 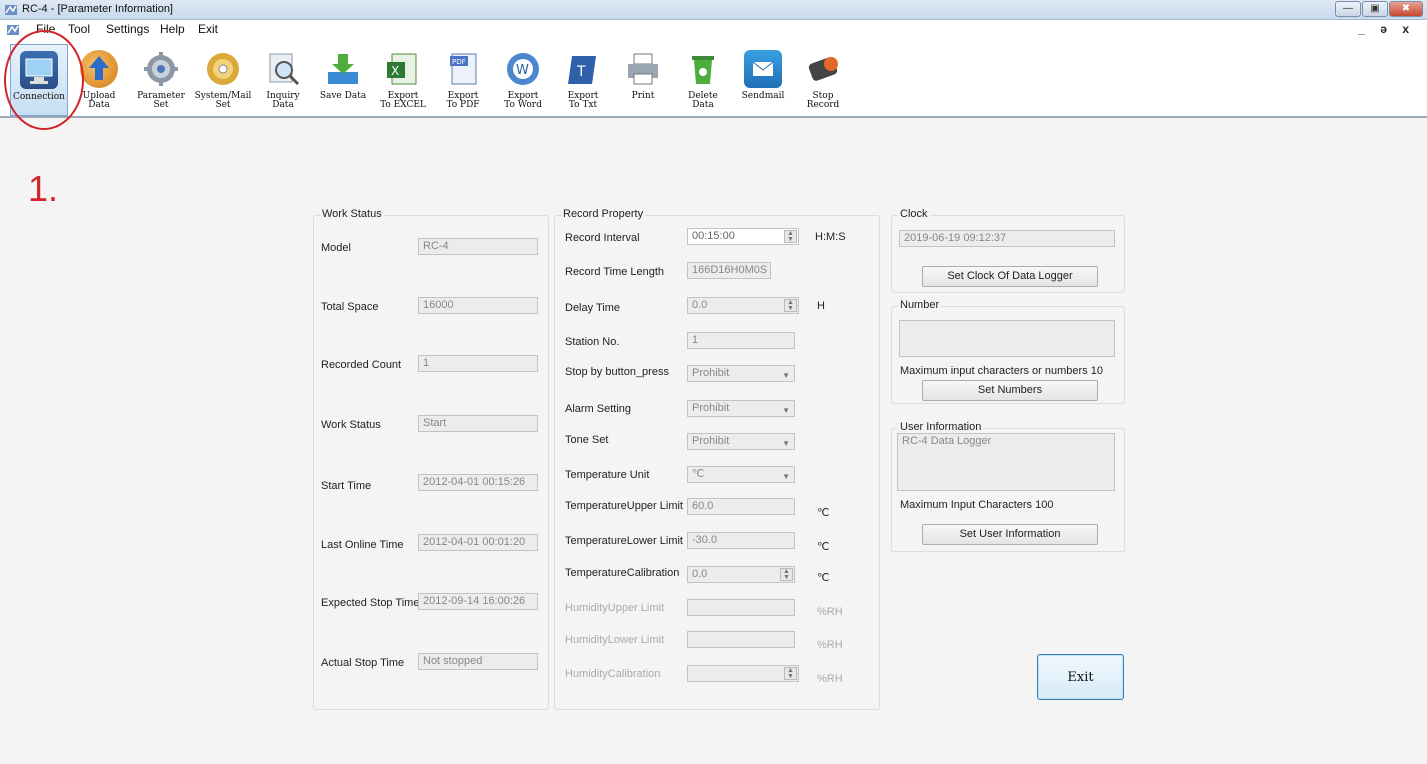 I want to click on humidity-upper-limit-label: HumidityUpper Limit, so click(x=615, y=608).